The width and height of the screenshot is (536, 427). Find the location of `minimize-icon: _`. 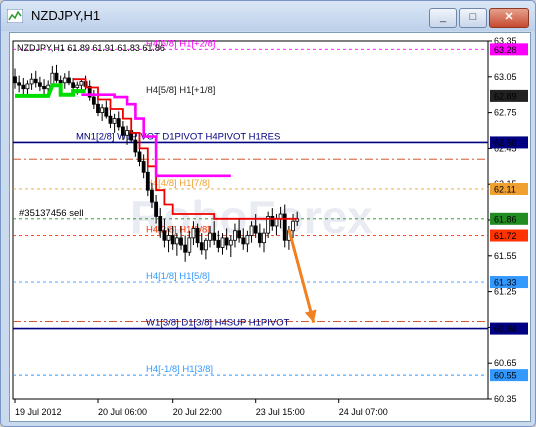

minimize-icon: _ is located at coordinates (443, 17).